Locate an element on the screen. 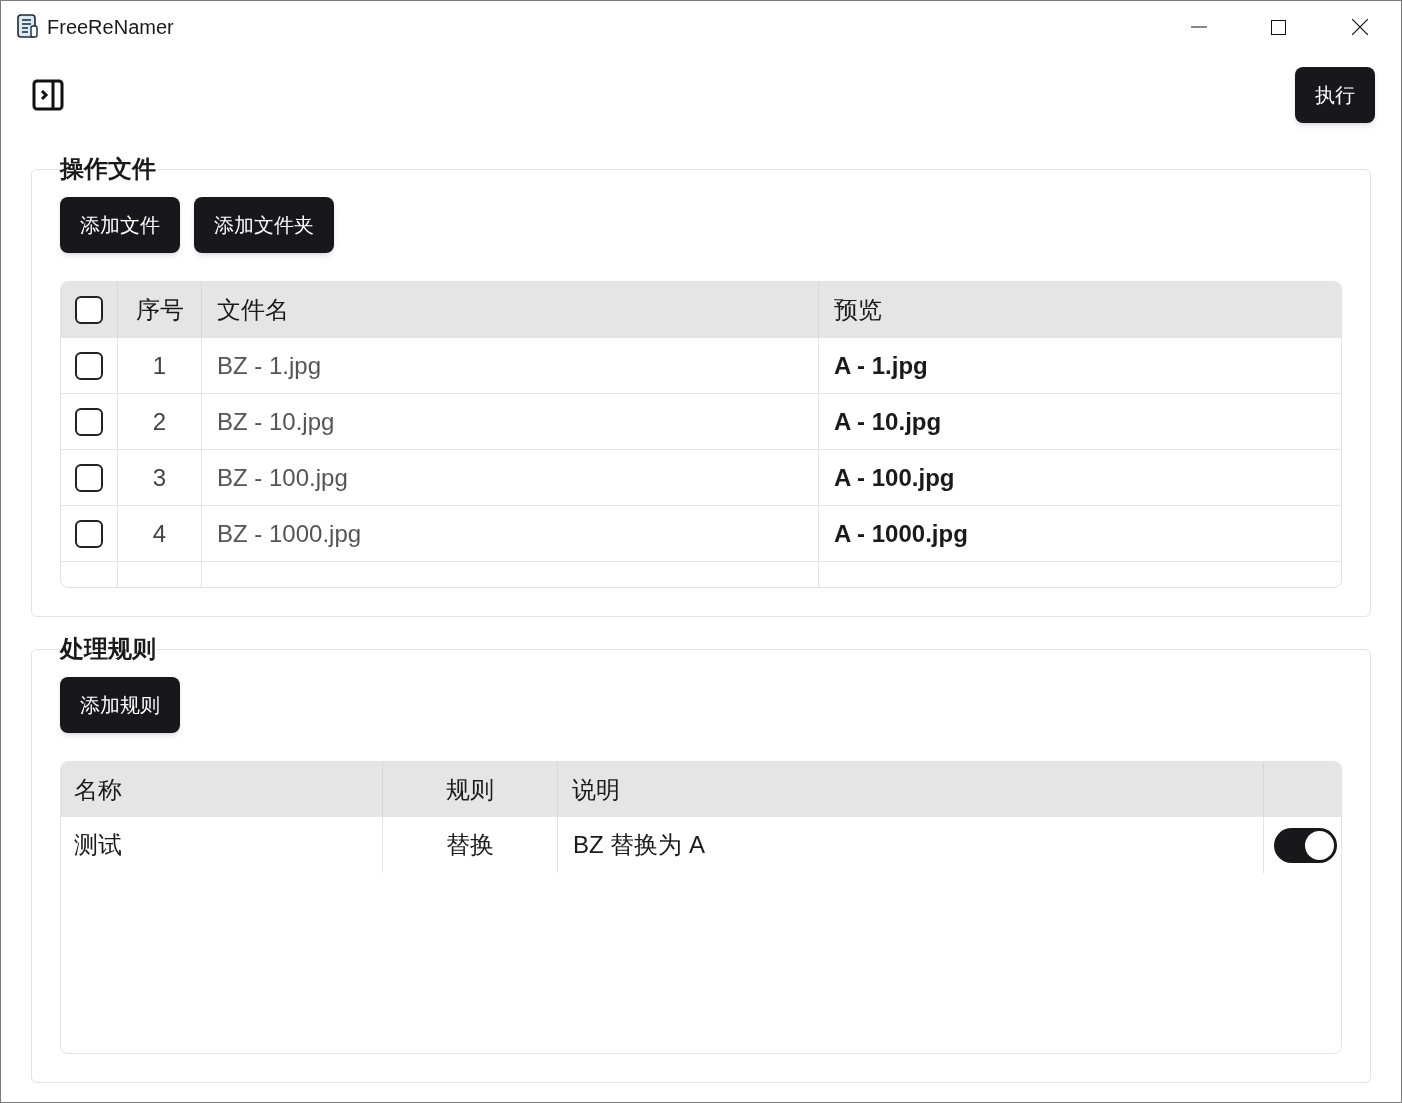 This screenshot has width=1402, height=1103. column-header: 文件名 is located at coordinates (253, 309).